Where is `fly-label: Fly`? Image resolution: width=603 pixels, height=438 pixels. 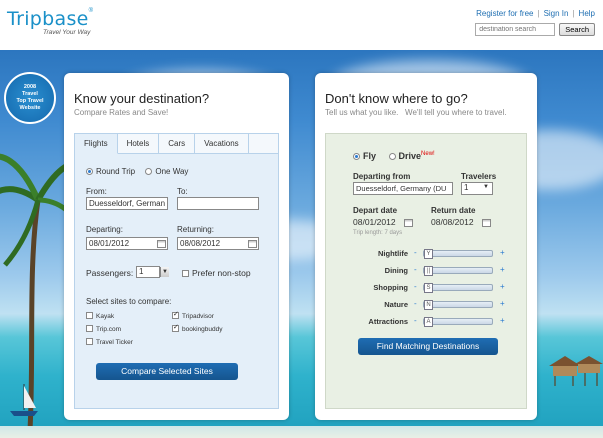
fly-label: Fly is located at coordinates (370, 156).